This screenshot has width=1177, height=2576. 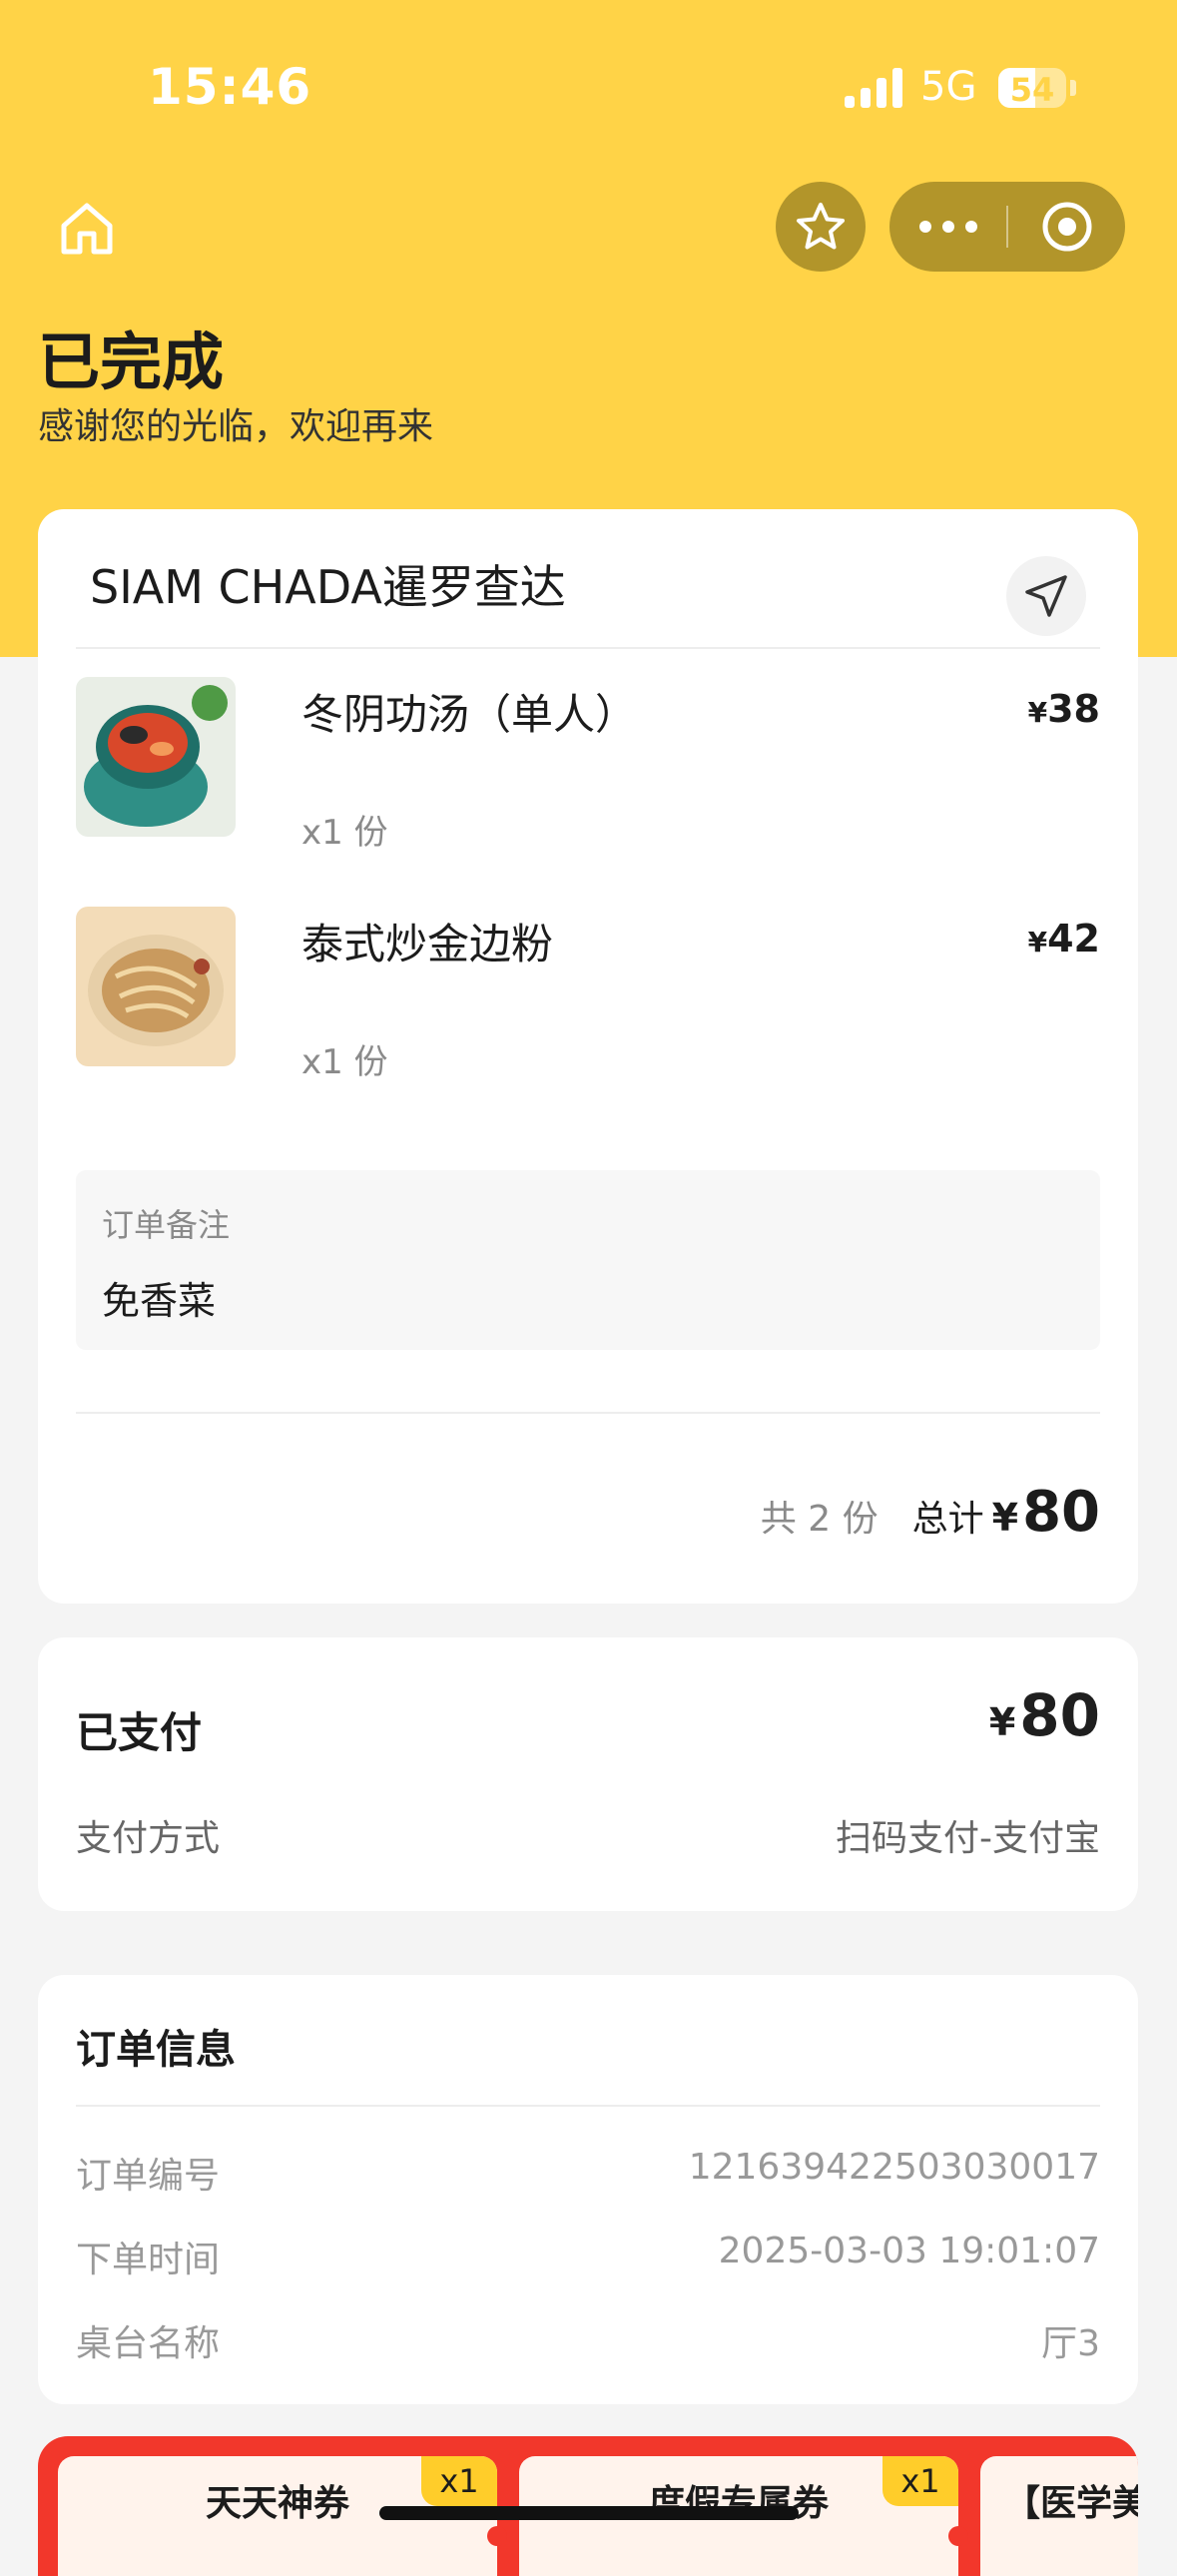 I want to click on navigate-button, so click(x=1046, y=596).